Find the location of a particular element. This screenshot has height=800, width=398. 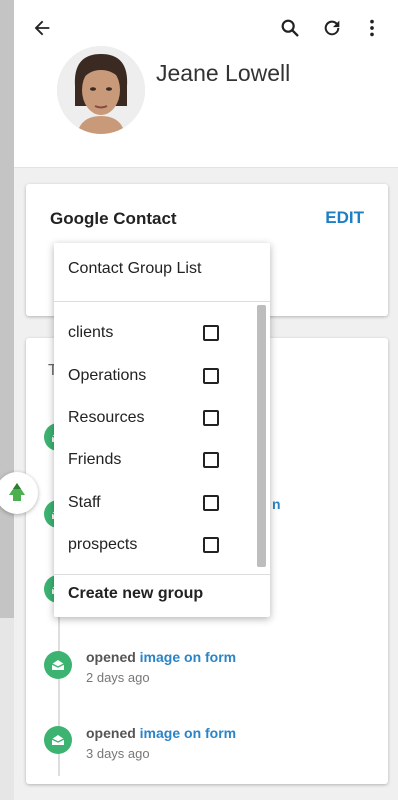

group-item-clients: clients is located at coordinates (154, 333).